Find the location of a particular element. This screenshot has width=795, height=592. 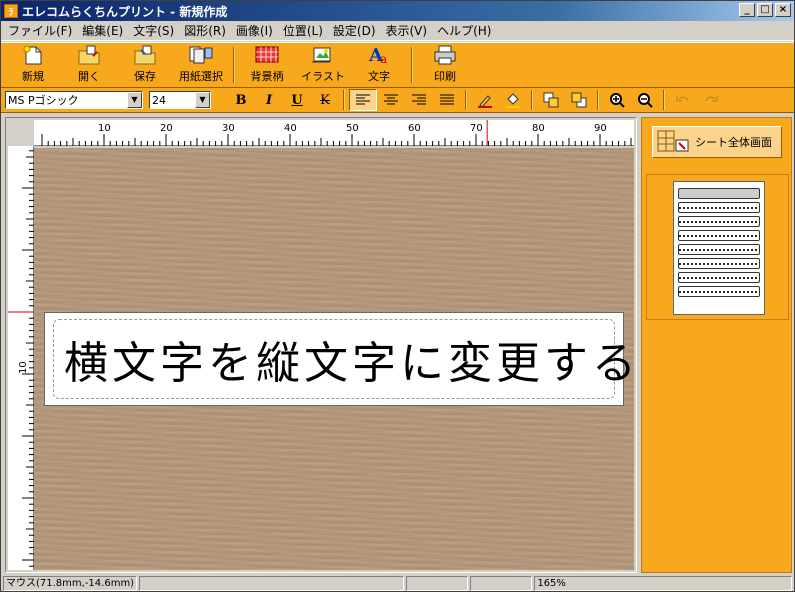

menu-view: 表示(V) is located at coordinates (407, 30).